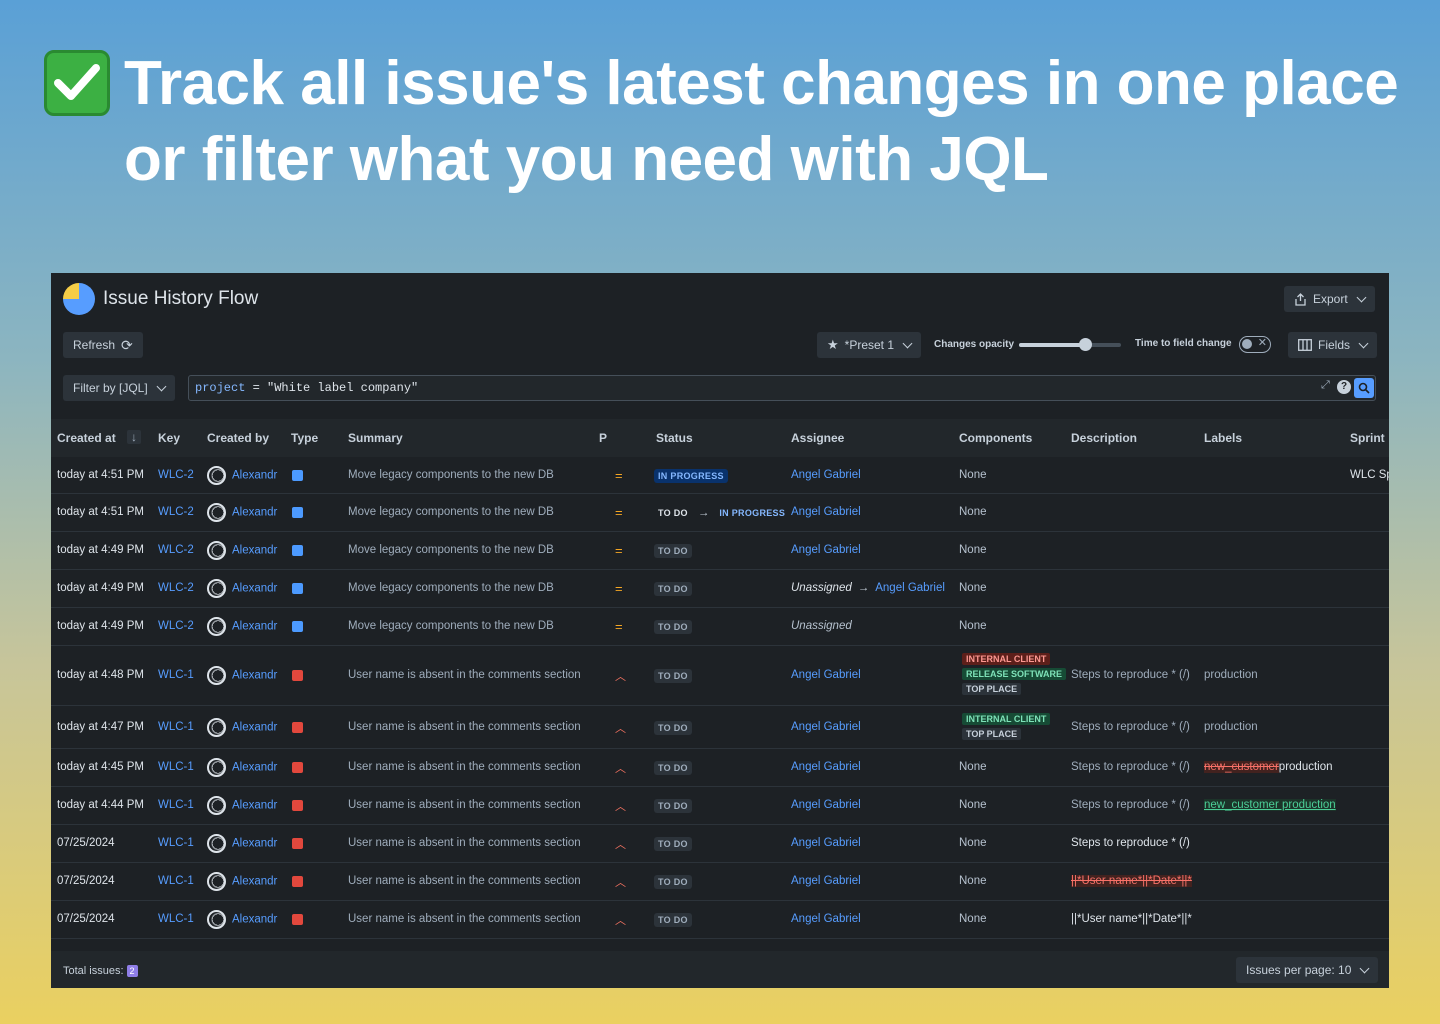 The image size is (1440, 1024). Describe the element at coordinates (1086, 344) in the screenshot. I see `slider-thumb` at that location.